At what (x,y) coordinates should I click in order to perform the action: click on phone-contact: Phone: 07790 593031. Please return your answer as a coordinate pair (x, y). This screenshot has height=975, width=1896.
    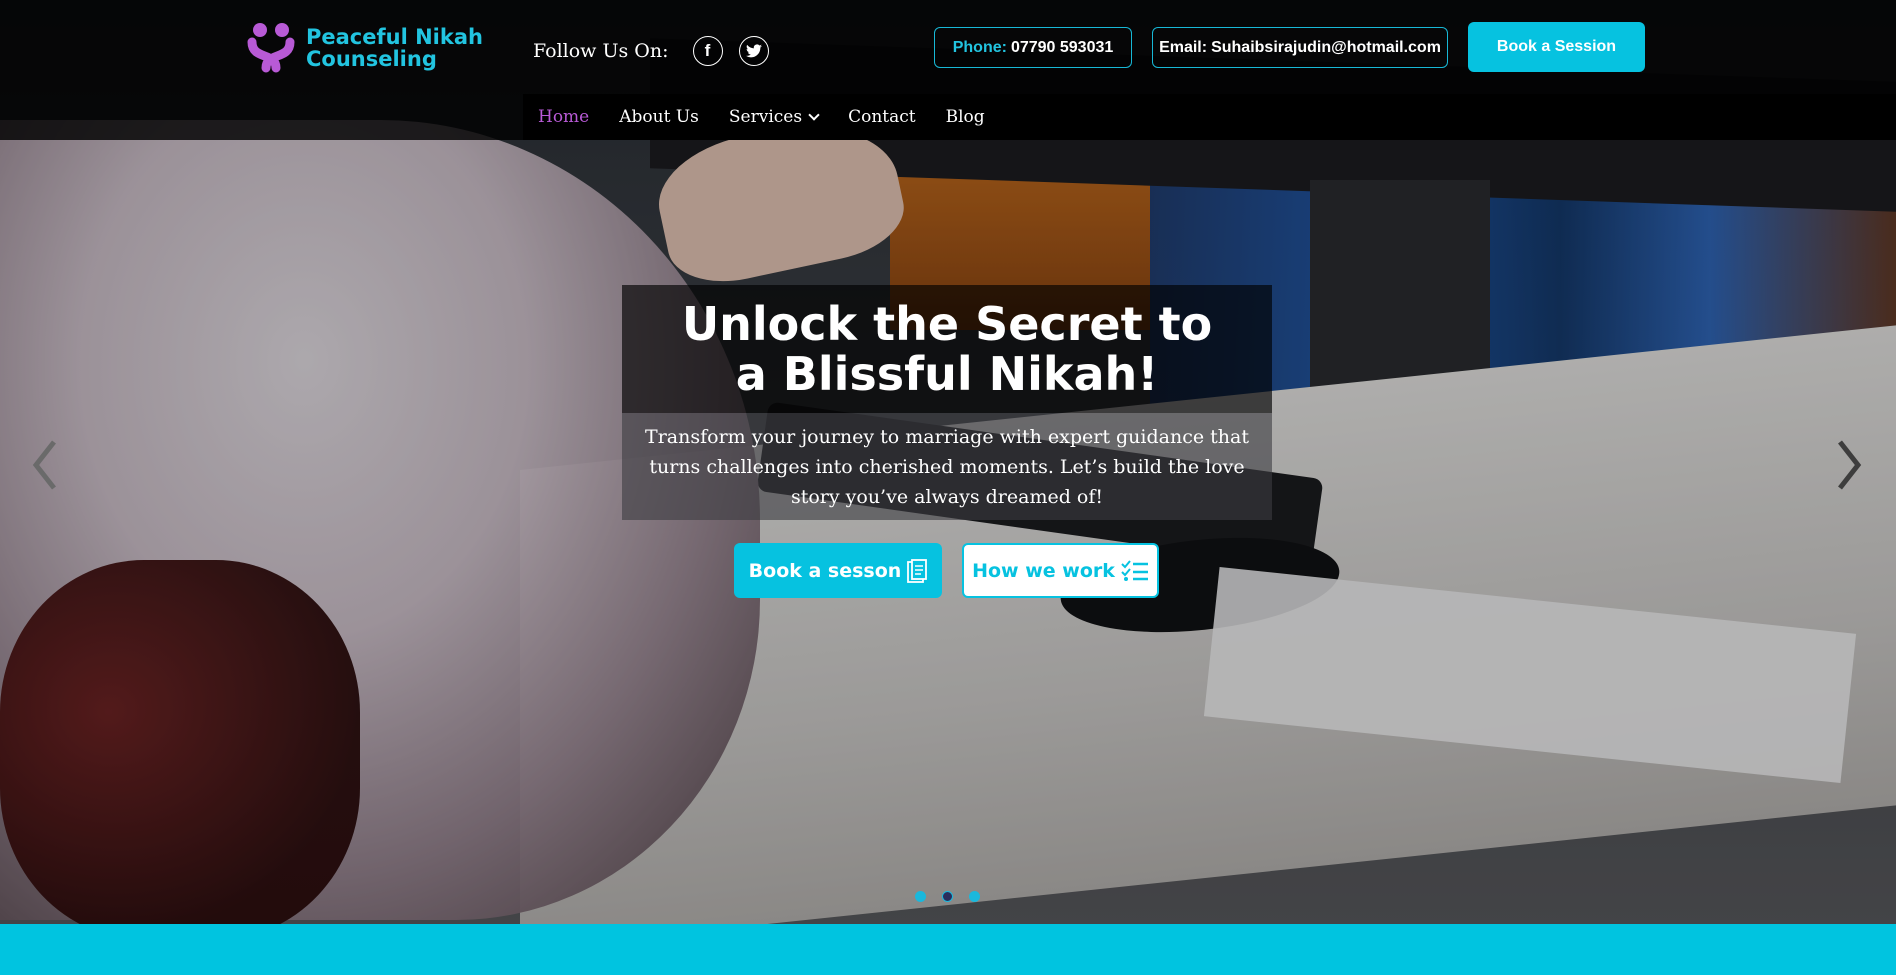
    Looking at the image, I should click on (1033, 47).